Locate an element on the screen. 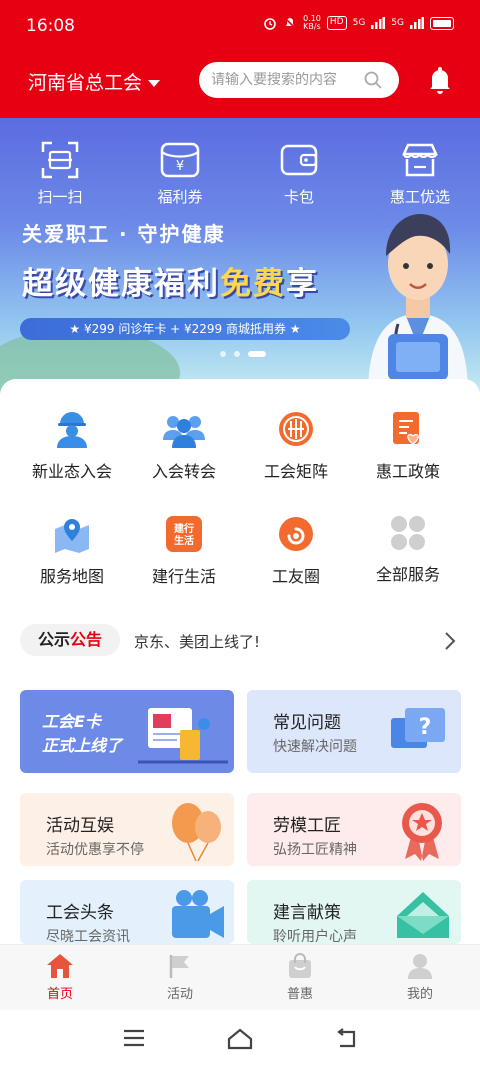 This screenshot has width=480, height=1067. tile-subtitle: 尽晓工会资讯 is located at coordinates (88, 936).